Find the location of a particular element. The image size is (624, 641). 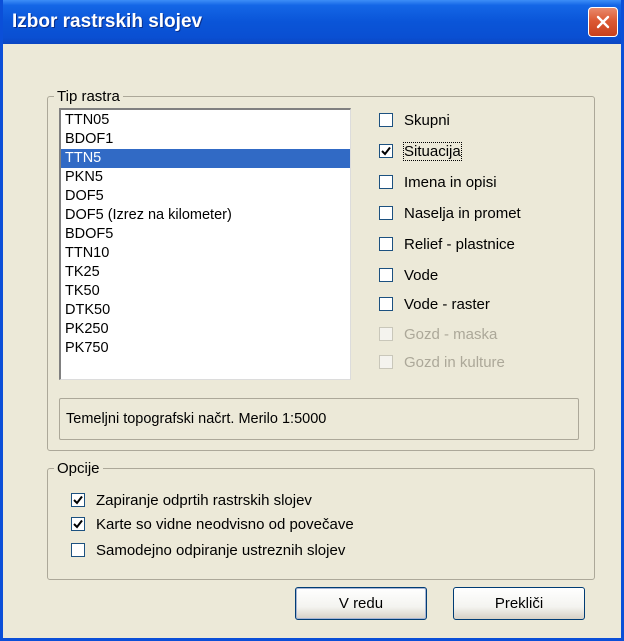

opcije-legend: Opcije is located at coordinates (78, 468).